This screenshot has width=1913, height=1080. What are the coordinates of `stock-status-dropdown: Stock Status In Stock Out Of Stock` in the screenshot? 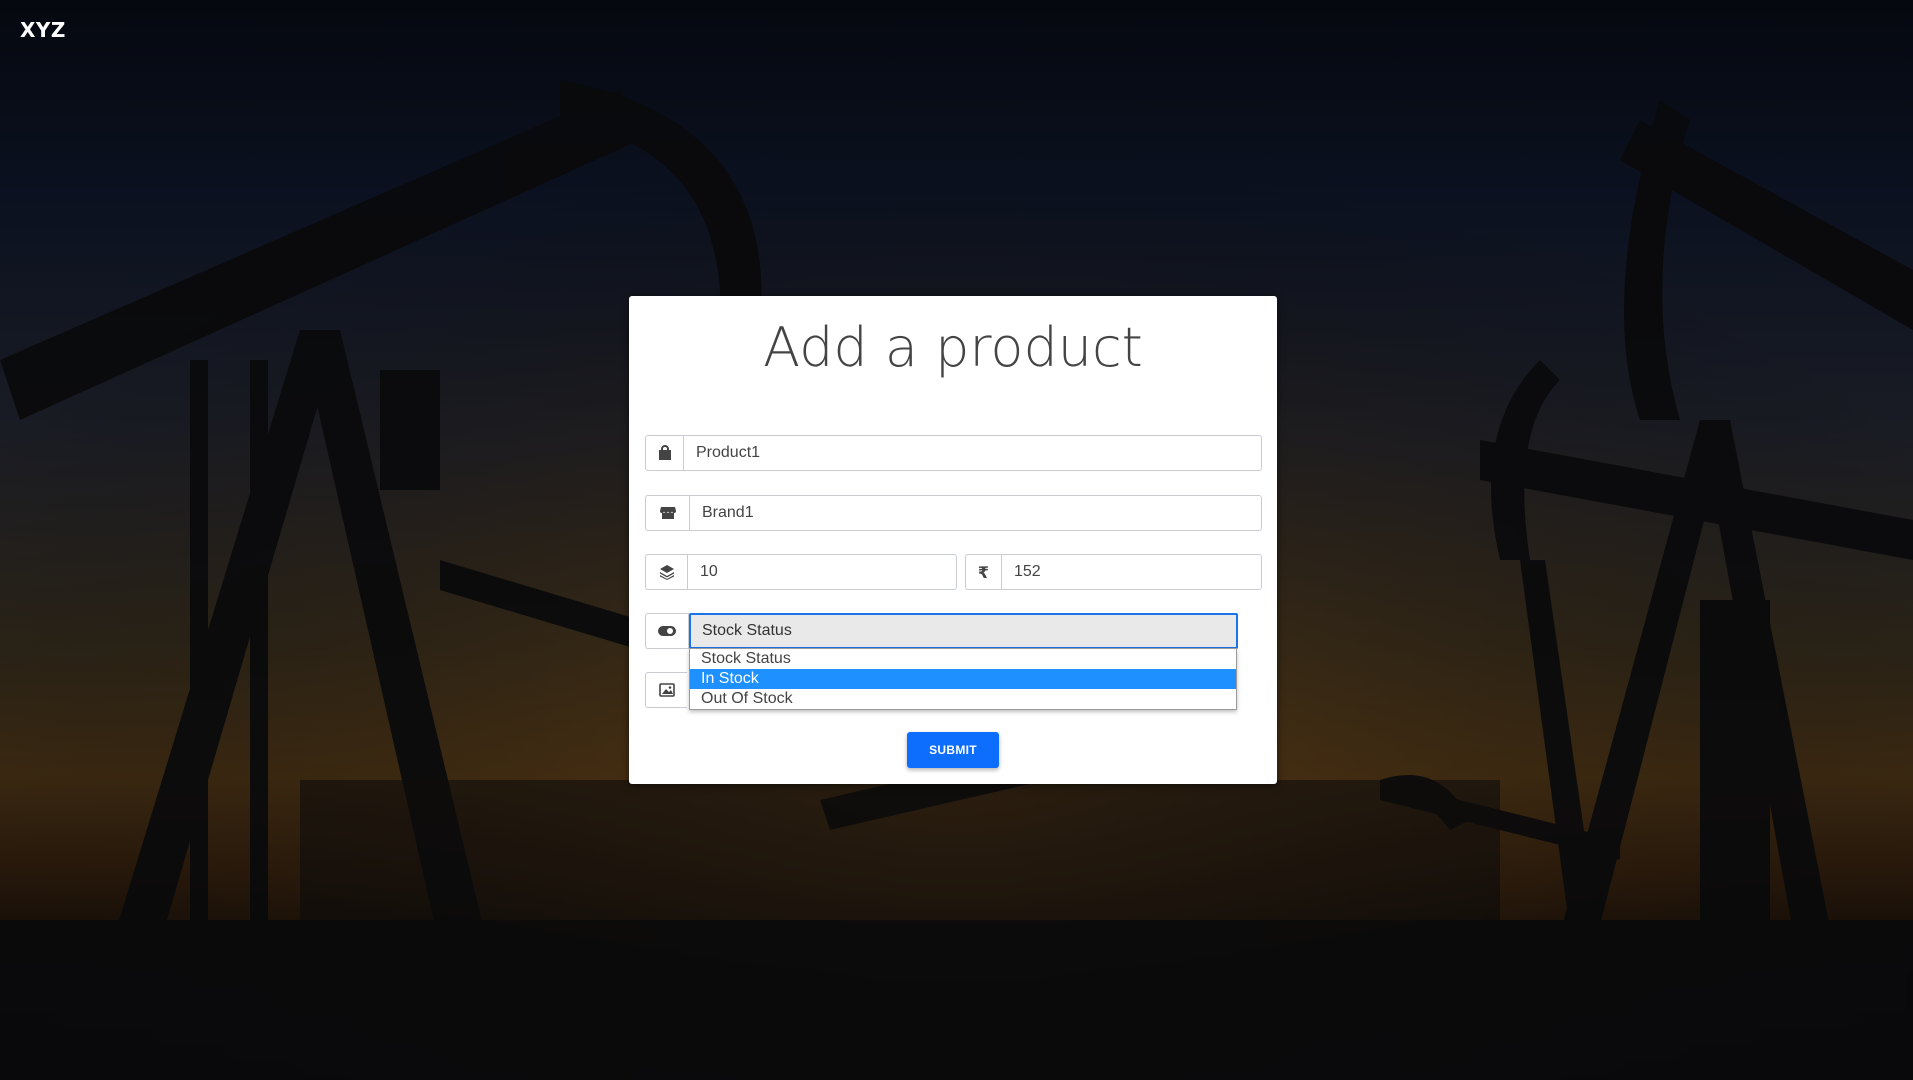 It's located at (963, 679).